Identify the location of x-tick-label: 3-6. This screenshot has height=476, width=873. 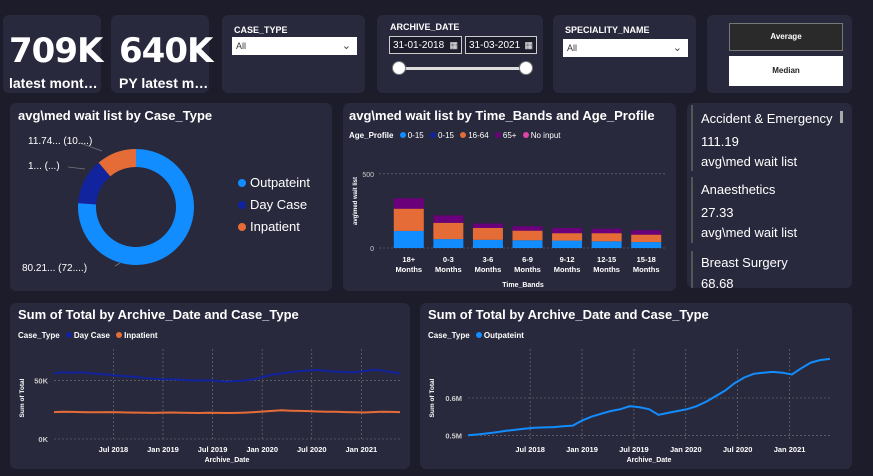
(488, 259).